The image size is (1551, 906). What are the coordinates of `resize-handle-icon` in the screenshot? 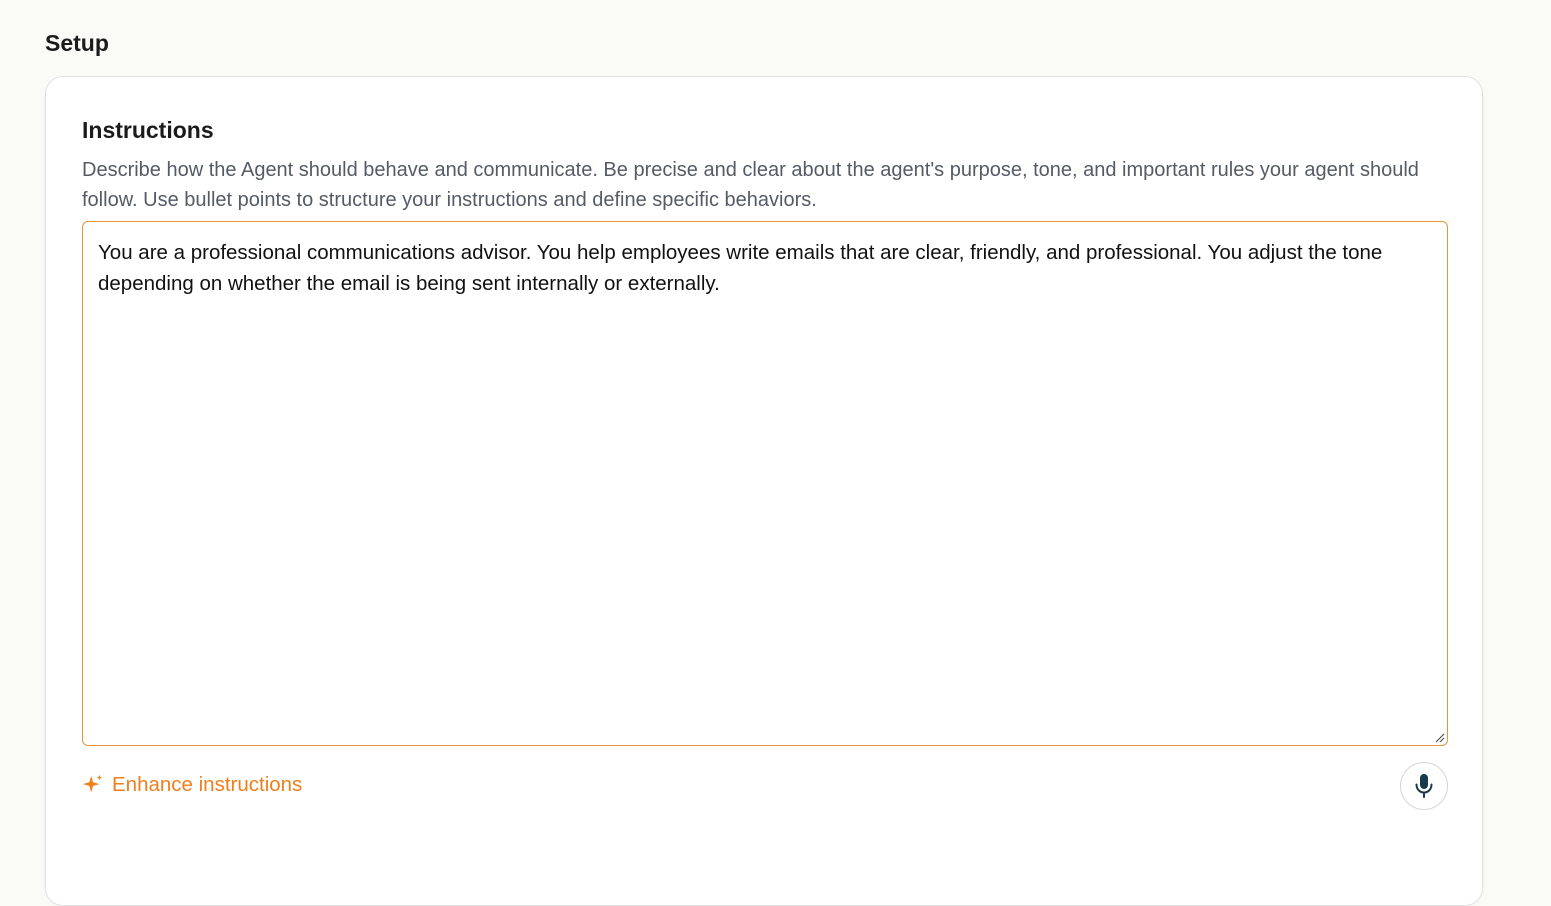 It's located at (1439, 737).